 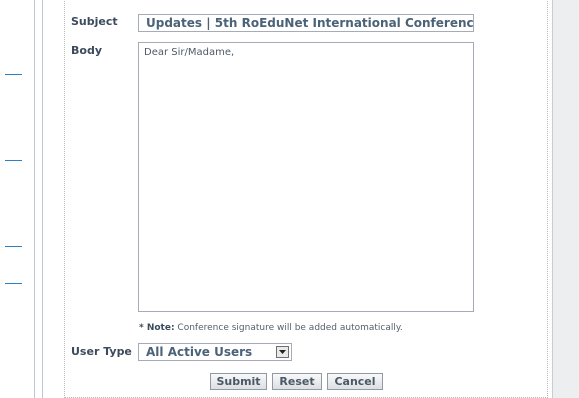 I want to click on user-type-label: User Type, so click(x=101, y=351).